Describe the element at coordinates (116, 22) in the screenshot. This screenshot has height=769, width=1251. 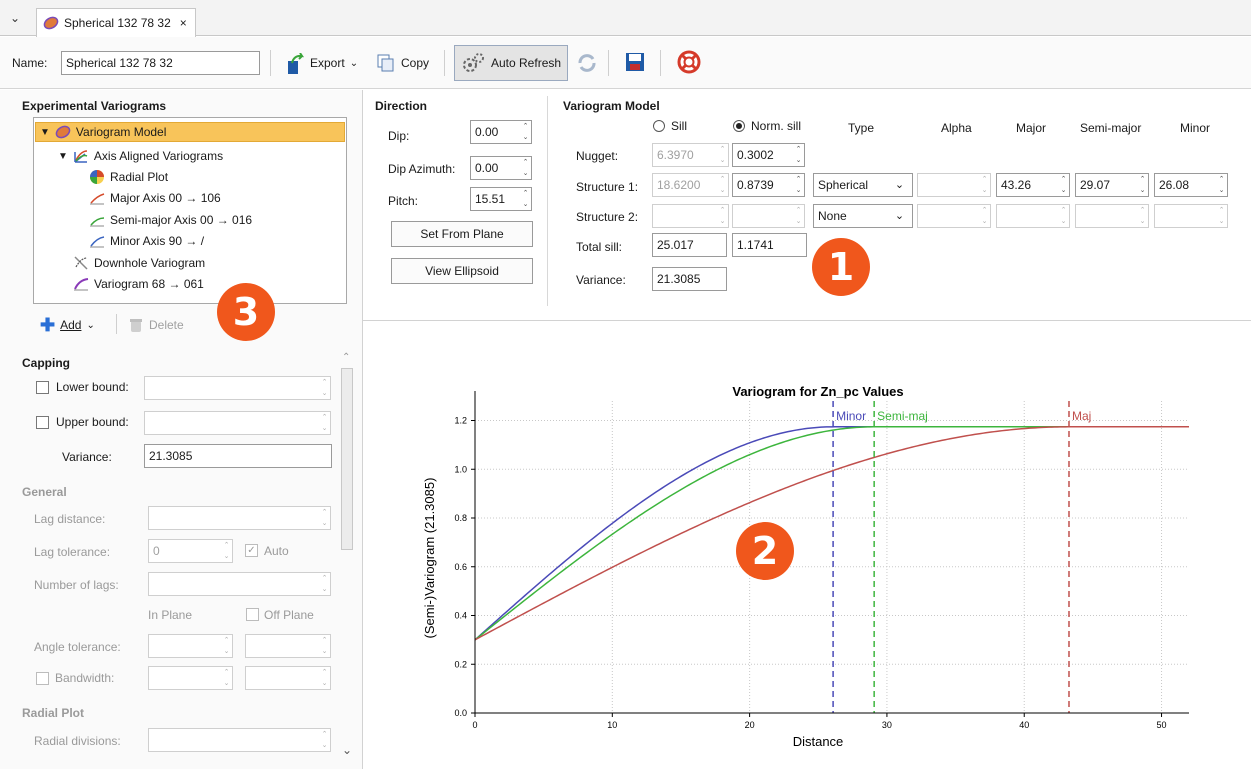
I see `tab-spherical: Spherical 132 78 32 ×` at that location.